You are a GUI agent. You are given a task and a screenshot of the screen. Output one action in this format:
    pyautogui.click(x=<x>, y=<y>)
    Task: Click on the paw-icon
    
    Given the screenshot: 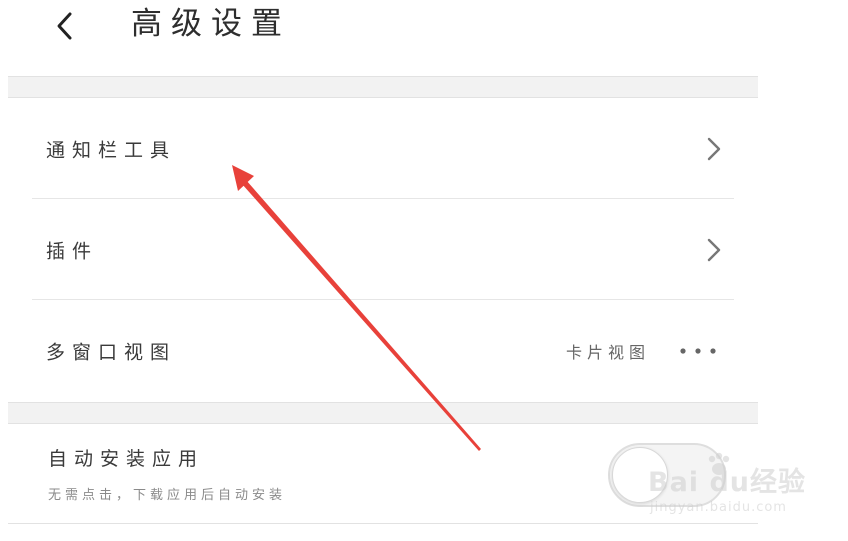 What is the action you would take?
    pyautogui.click(x=719, y=463)
    